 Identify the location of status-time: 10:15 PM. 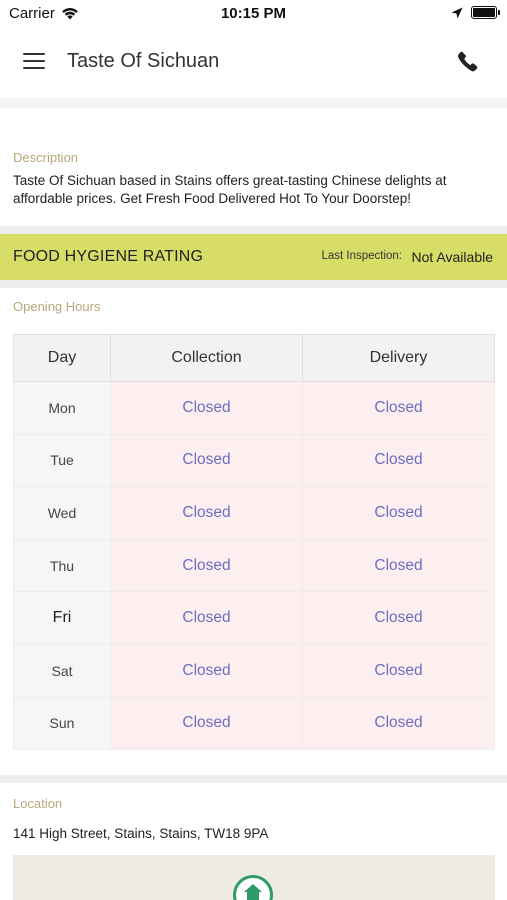
(253, 13).